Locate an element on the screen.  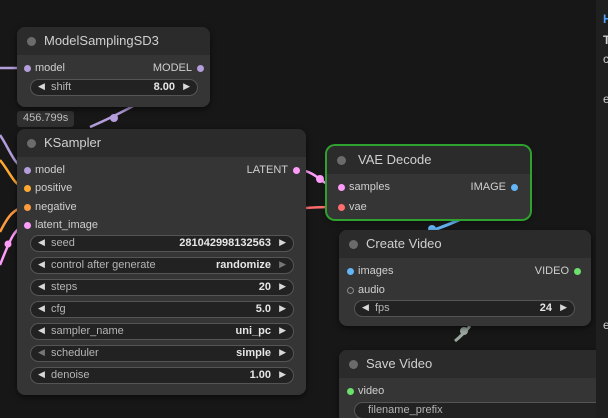
steps-widget: ◀ steps 20 ▶ is located at coordinates (162, 287).